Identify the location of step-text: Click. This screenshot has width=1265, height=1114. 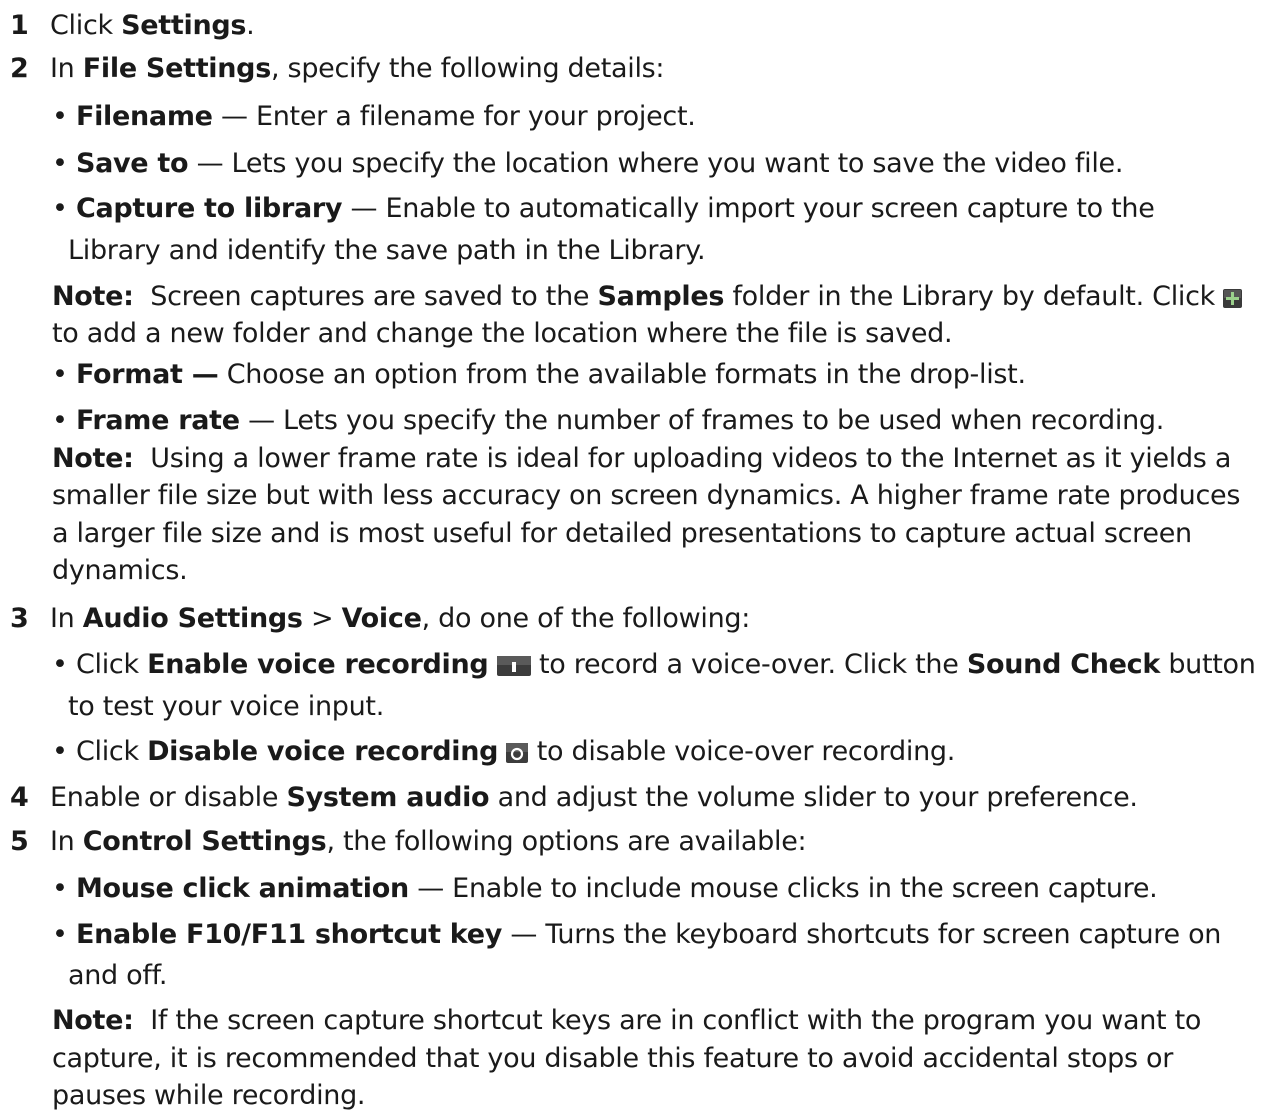
(86, 25).